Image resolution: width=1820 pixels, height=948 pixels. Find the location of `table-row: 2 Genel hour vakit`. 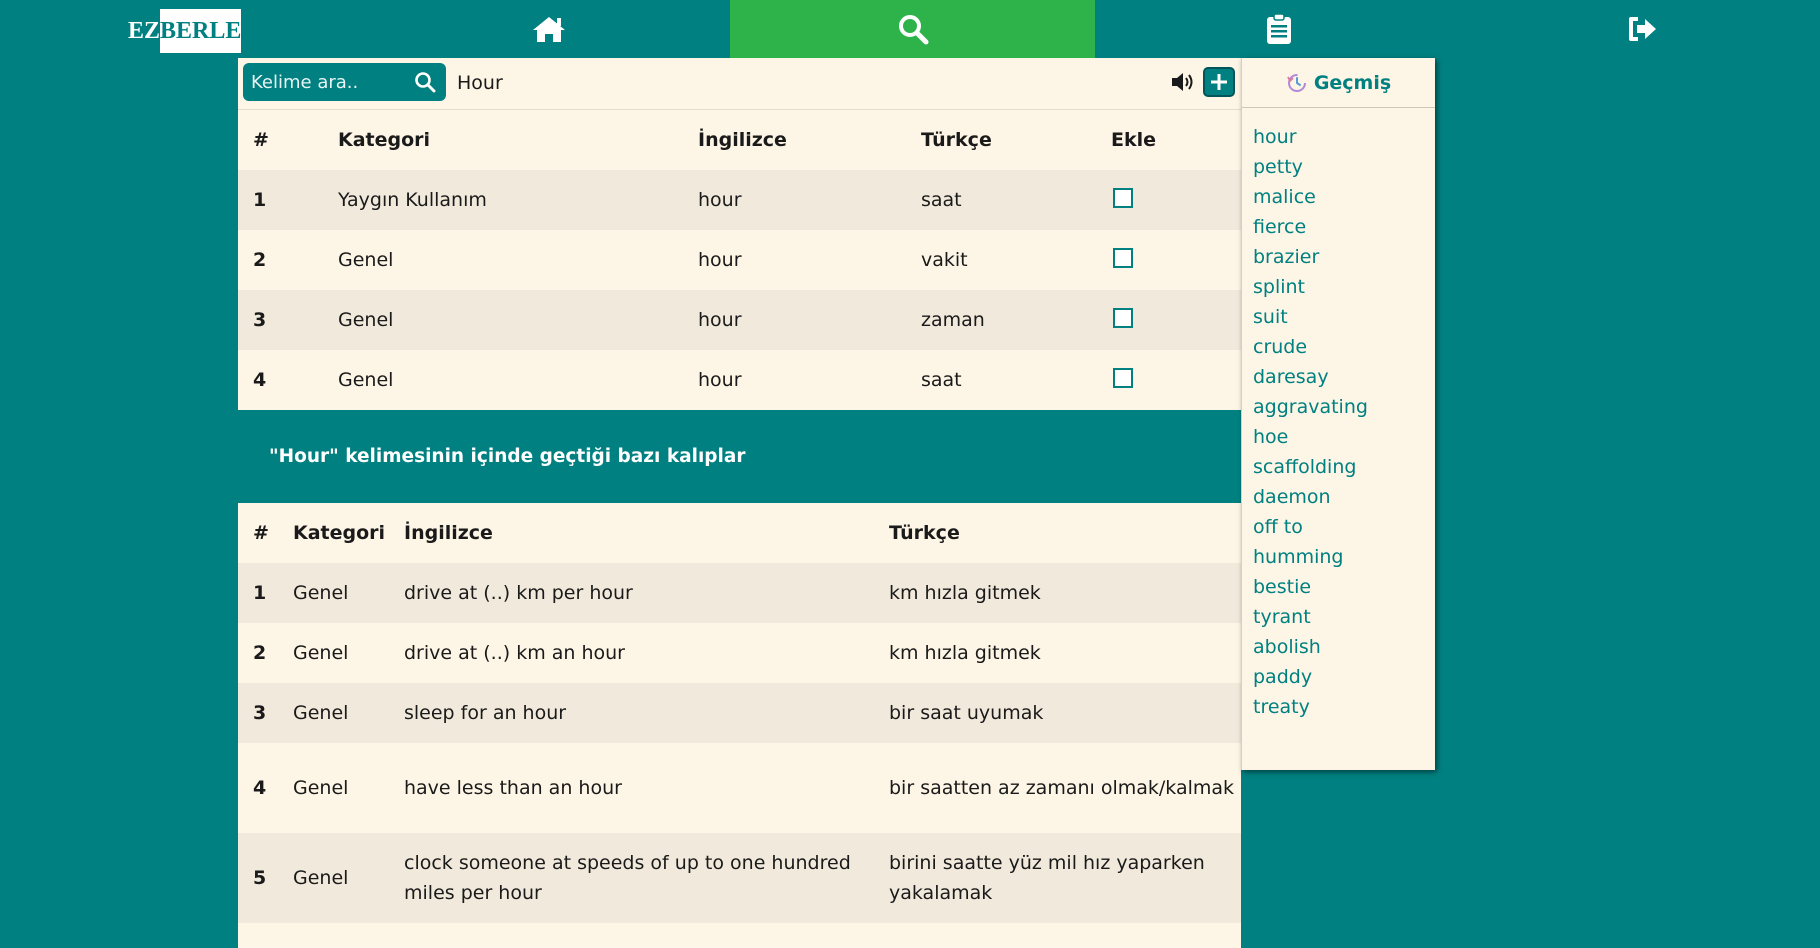

table-row: 2 Genel hour vakit is located at coordinates (739, 260).